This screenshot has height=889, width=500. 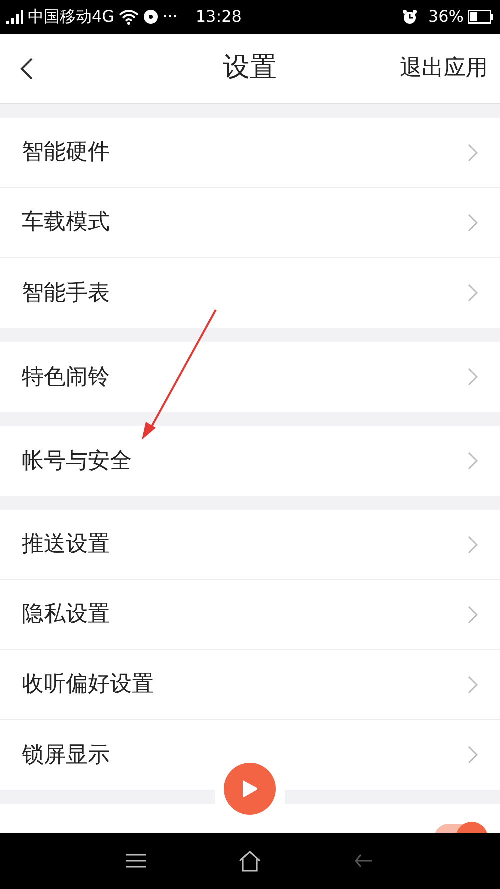 What do you see at coordinates (15, 17) in the screenshot?
I see `signal-icon` at bounding box center [15, 17].